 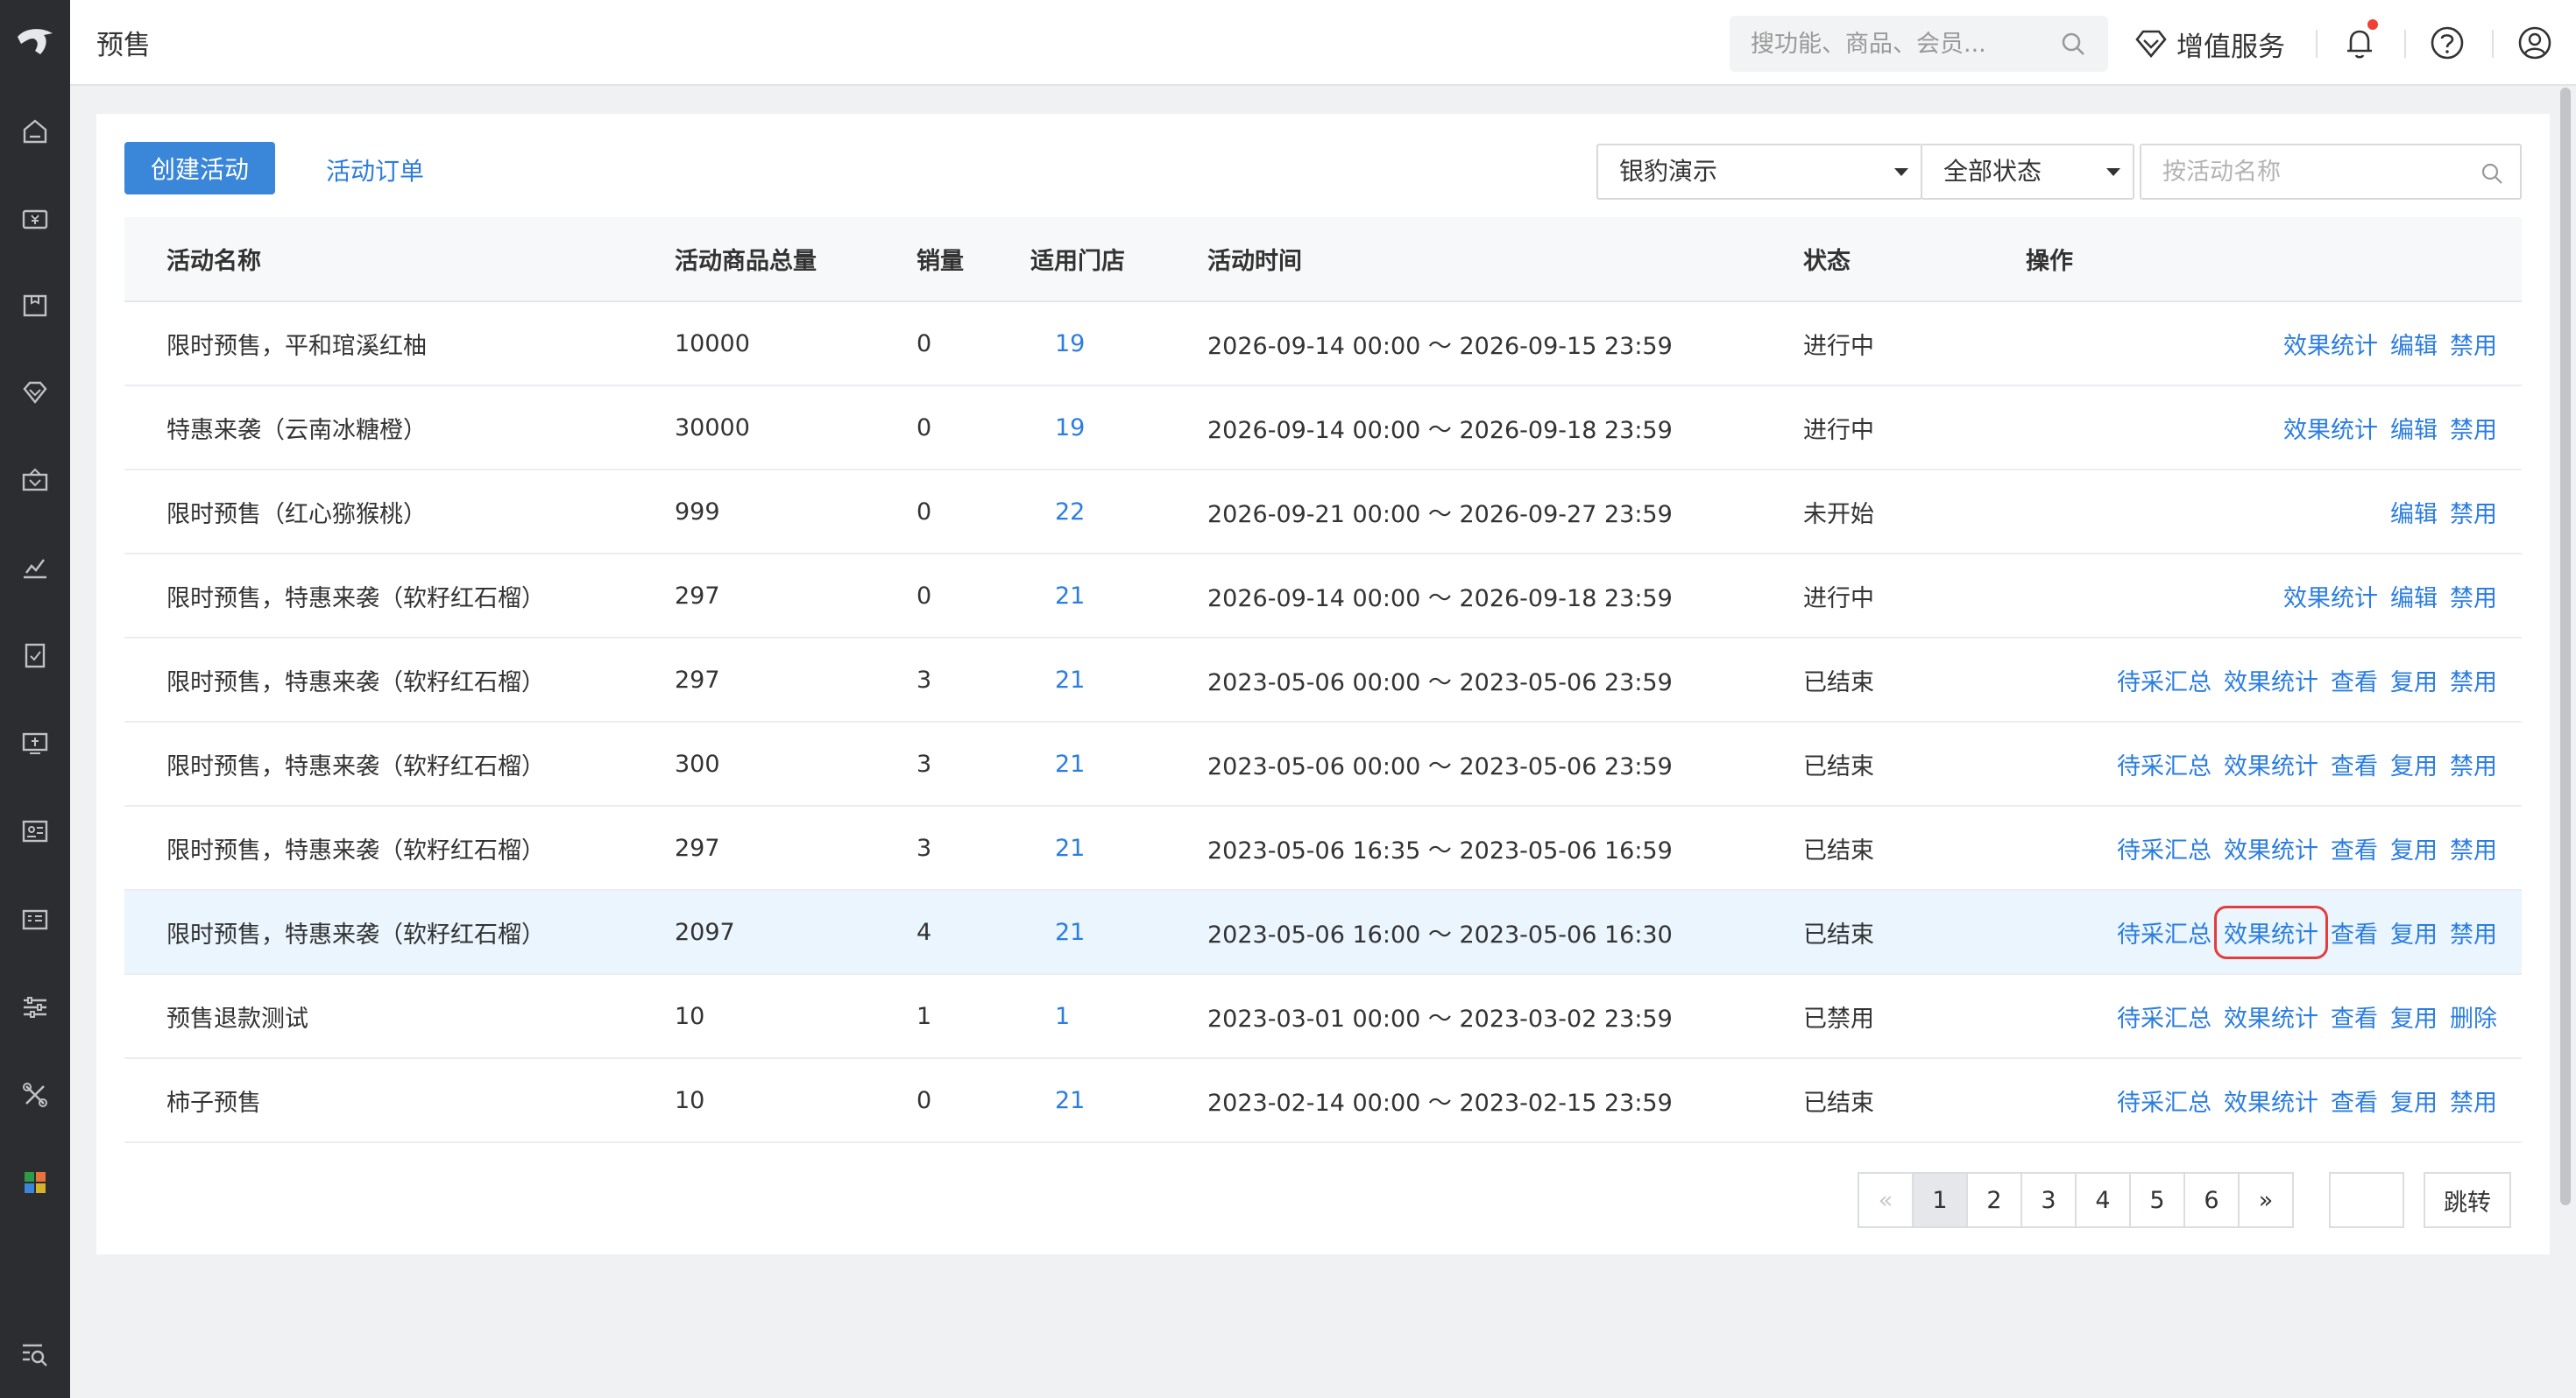 What do you see at coordinates (2359, 41) in the screenshot?
I see `notification-bell-icon` at bounding box center [2359, 41].